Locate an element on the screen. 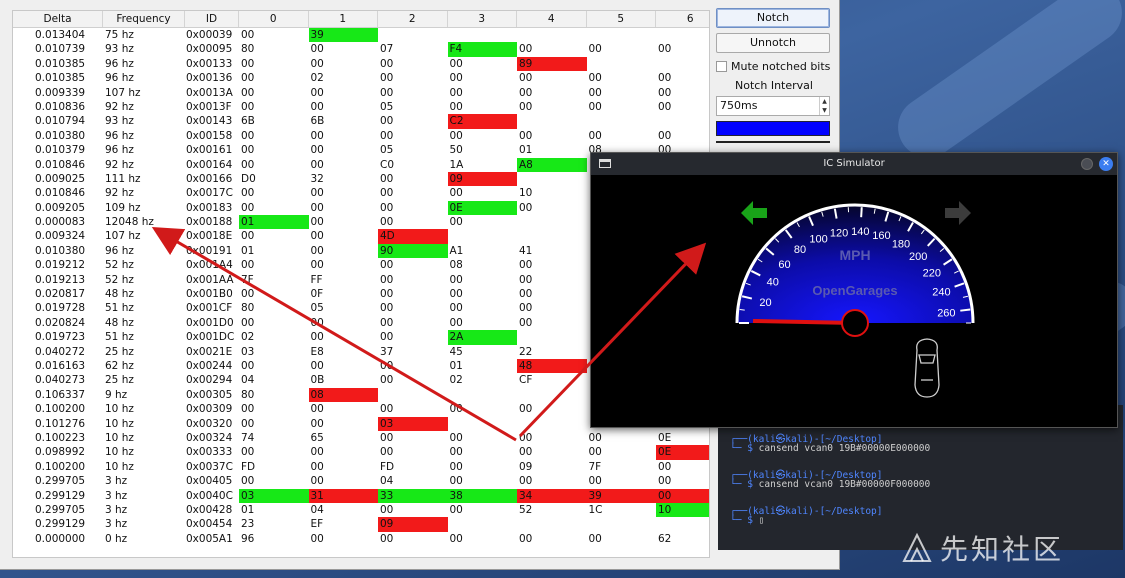  delta-cell: 0.016163 is located at coordinates (60, 365).